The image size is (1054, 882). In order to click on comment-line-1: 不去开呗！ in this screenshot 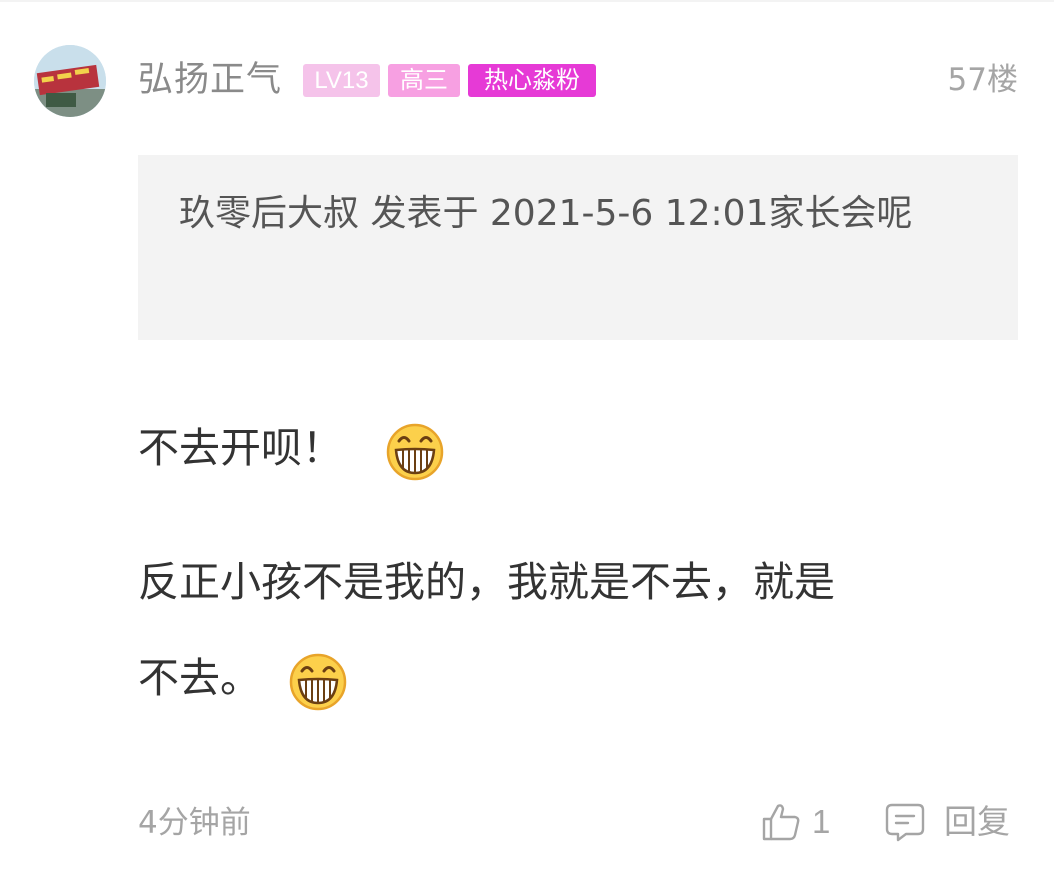, I will do `click(240, 448)`.